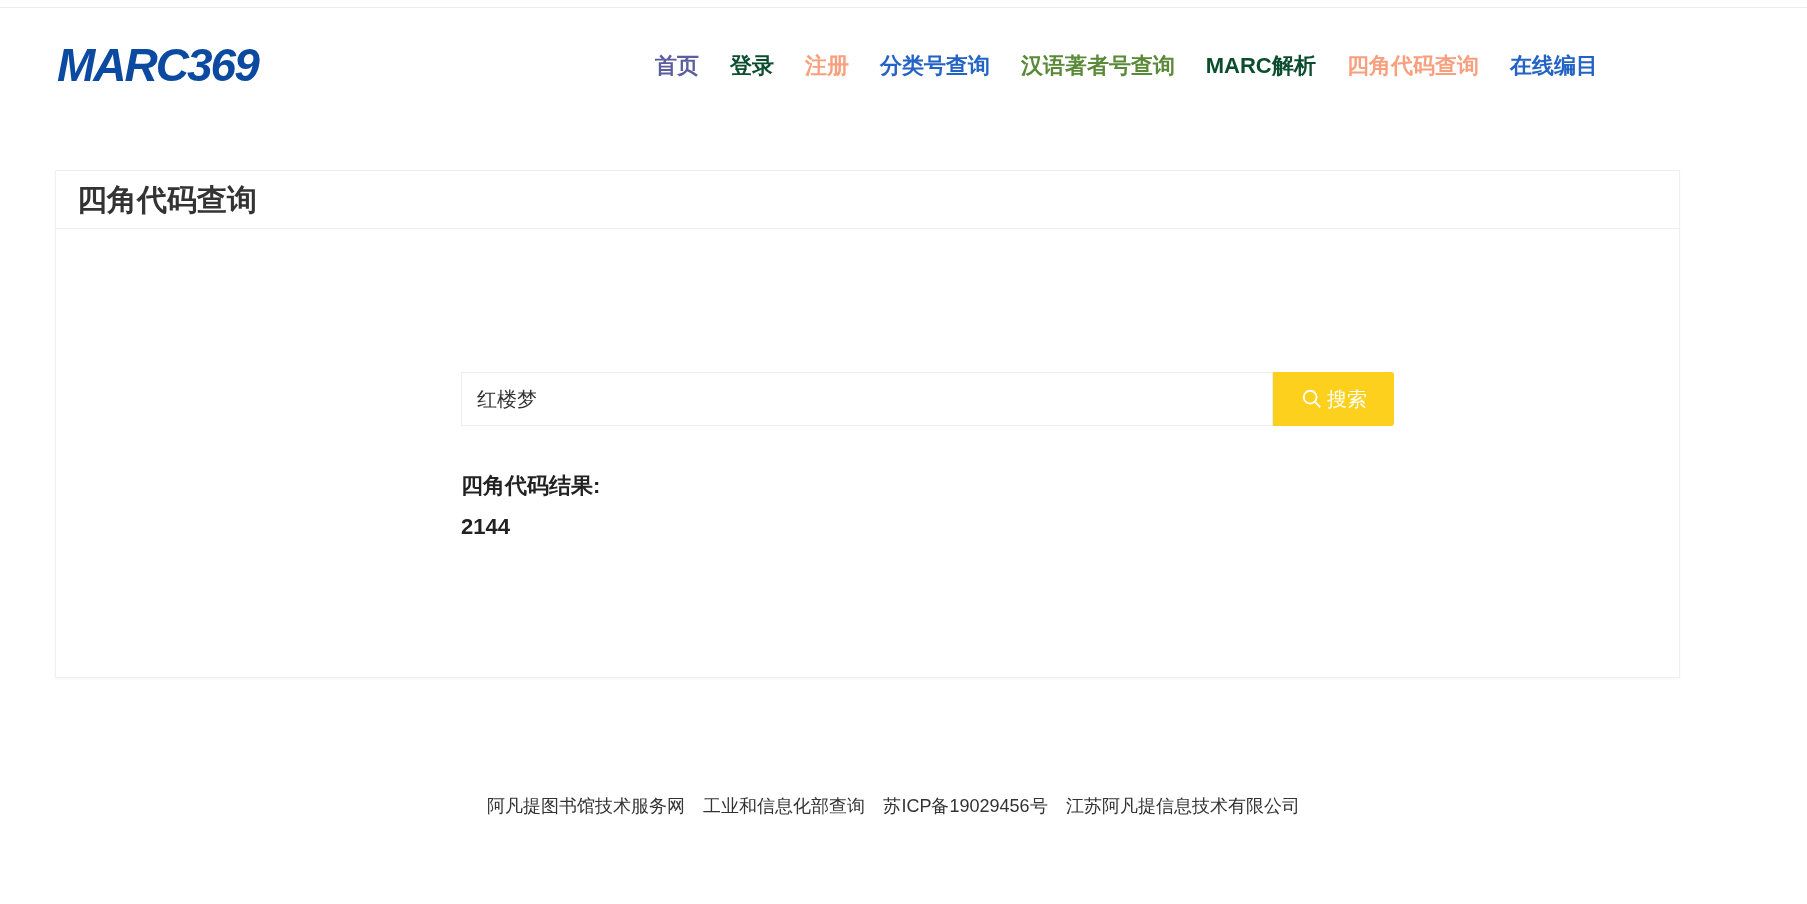  Describe the element at coordinates (157, 65) in the screenshot. I see `logo: MARC369` at that location.